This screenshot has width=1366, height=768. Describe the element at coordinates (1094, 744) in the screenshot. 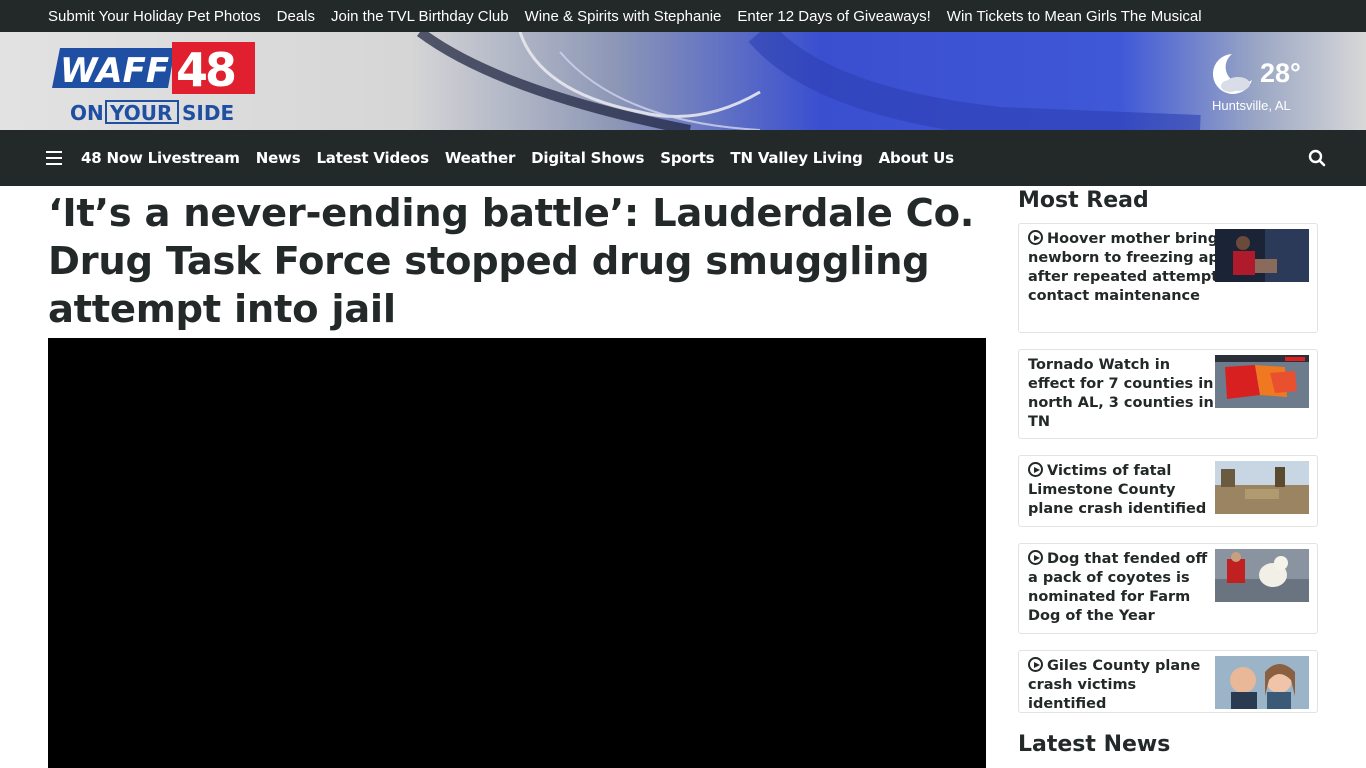

I see `latest-news-heading: Latest News` at that location.